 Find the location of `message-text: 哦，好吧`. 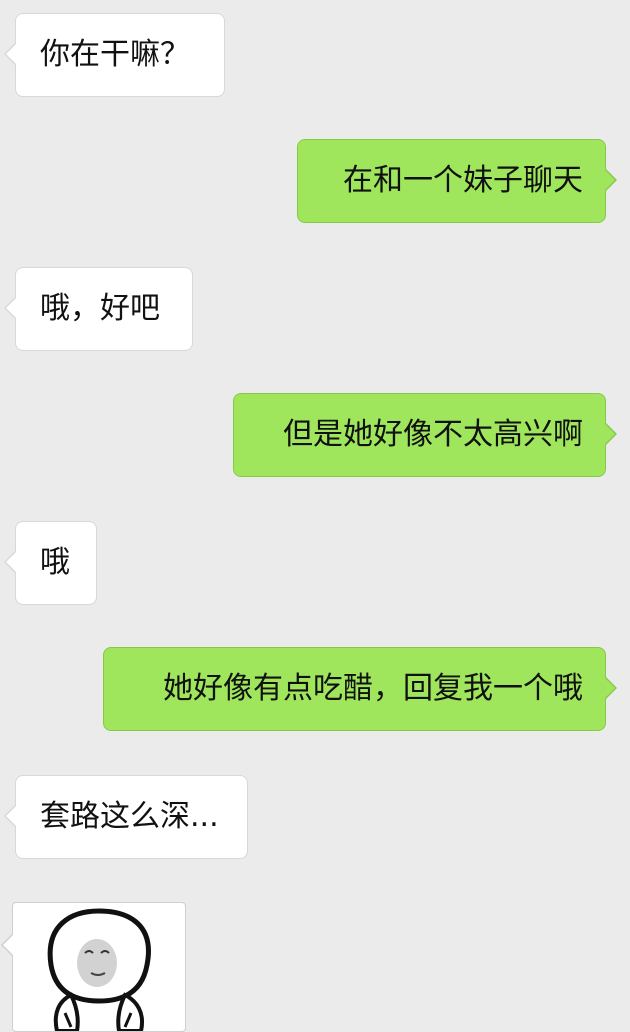

message-text: 哦，好吧 is located at coordinates (100, 308).